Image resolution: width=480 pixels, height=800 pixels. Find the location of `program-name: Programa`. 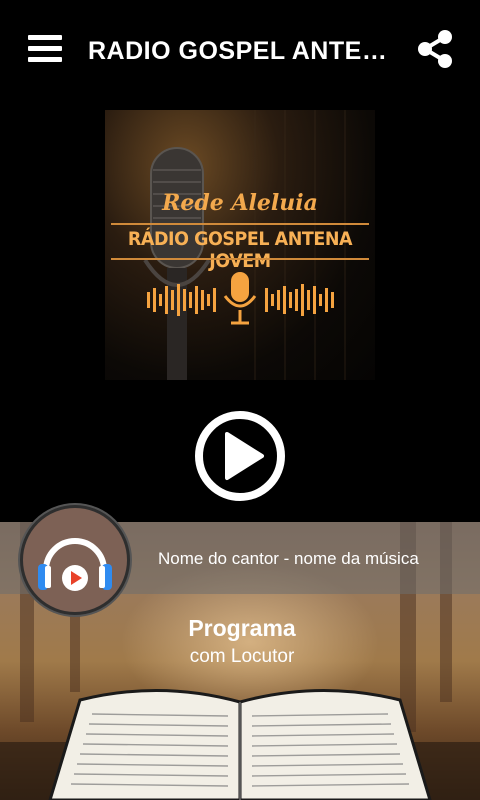

program-name: Programa is located at coordinates (242, 628).